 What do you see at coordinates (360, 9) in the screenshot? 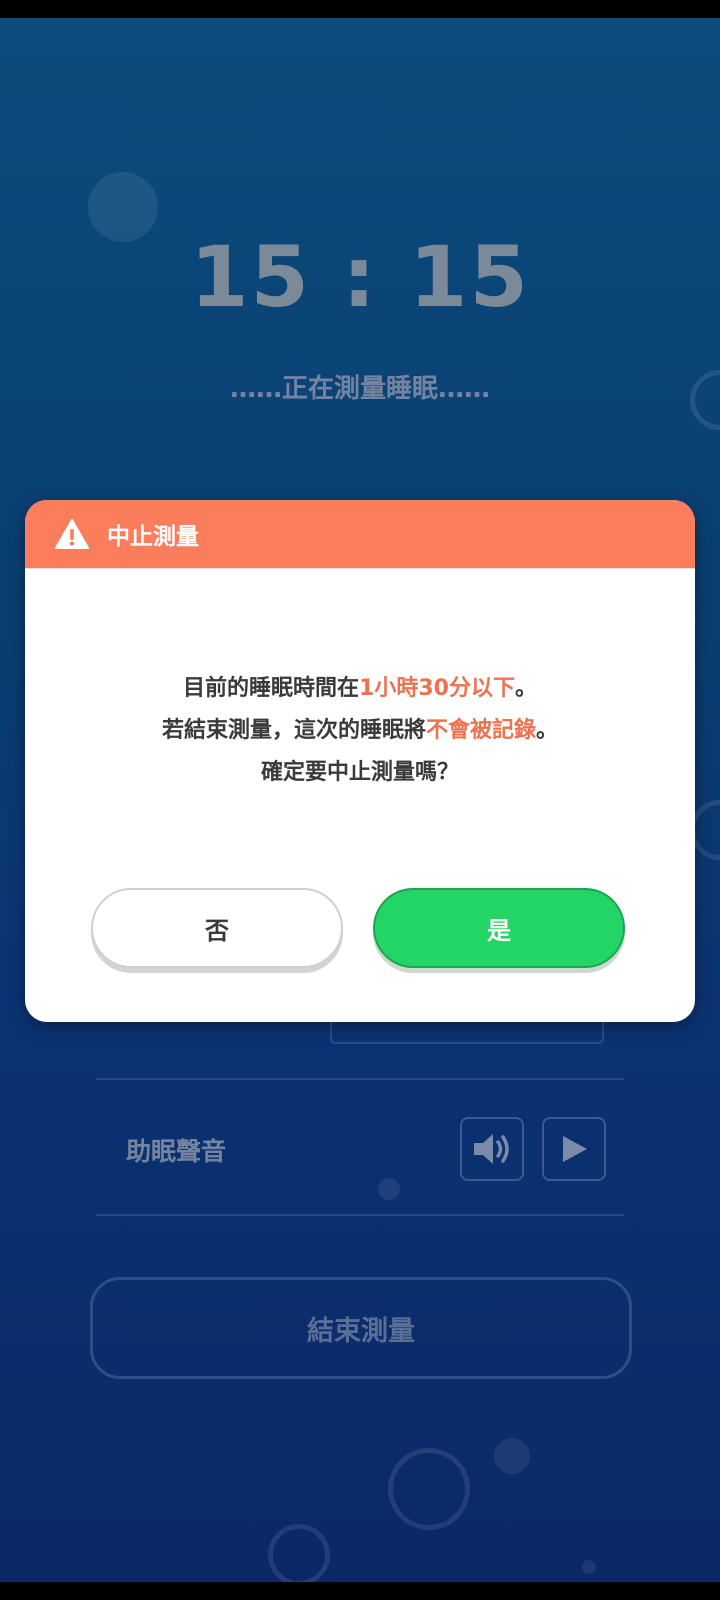
I see `status-bar` at bounding box center [360, 9].